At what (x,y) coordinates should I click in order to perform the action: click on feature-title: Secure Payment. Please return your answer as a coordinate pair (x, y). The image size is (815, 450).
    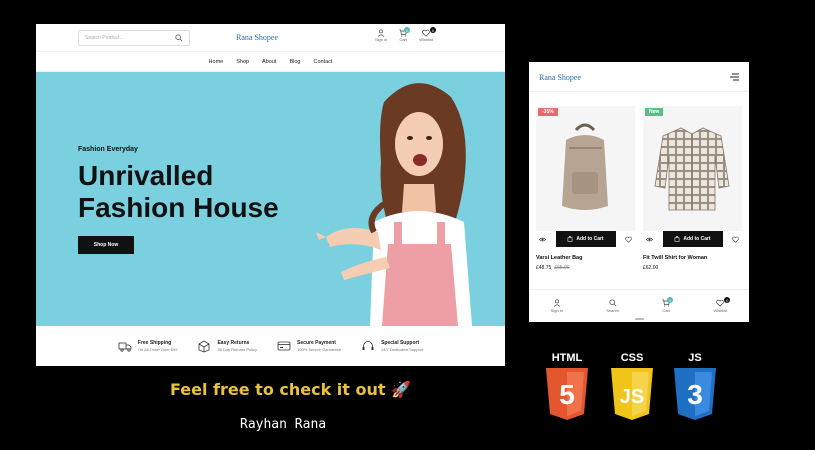
    Looking at the image, I should click on (316, 343).